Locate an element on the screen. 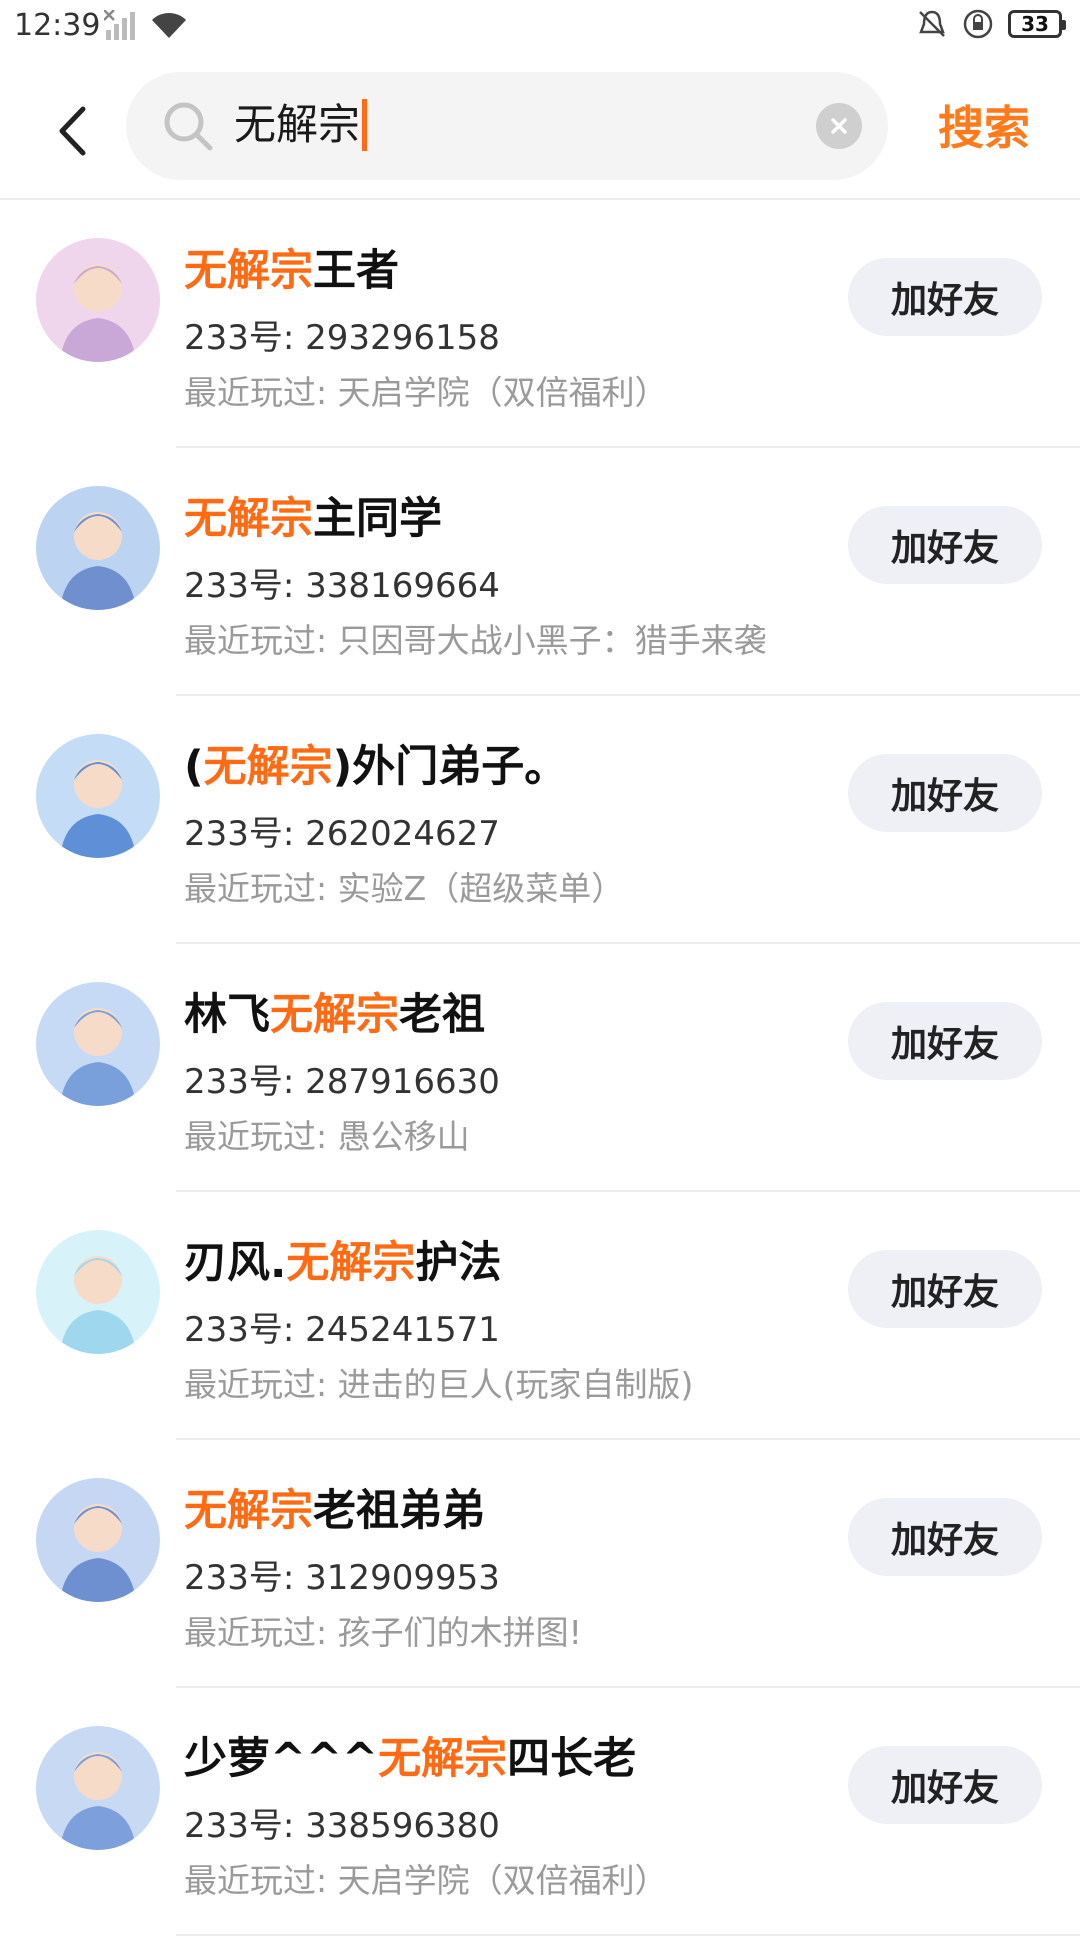 This screenshot has height=1936, width=1080. text-caret is located at coordinates (365, 125).